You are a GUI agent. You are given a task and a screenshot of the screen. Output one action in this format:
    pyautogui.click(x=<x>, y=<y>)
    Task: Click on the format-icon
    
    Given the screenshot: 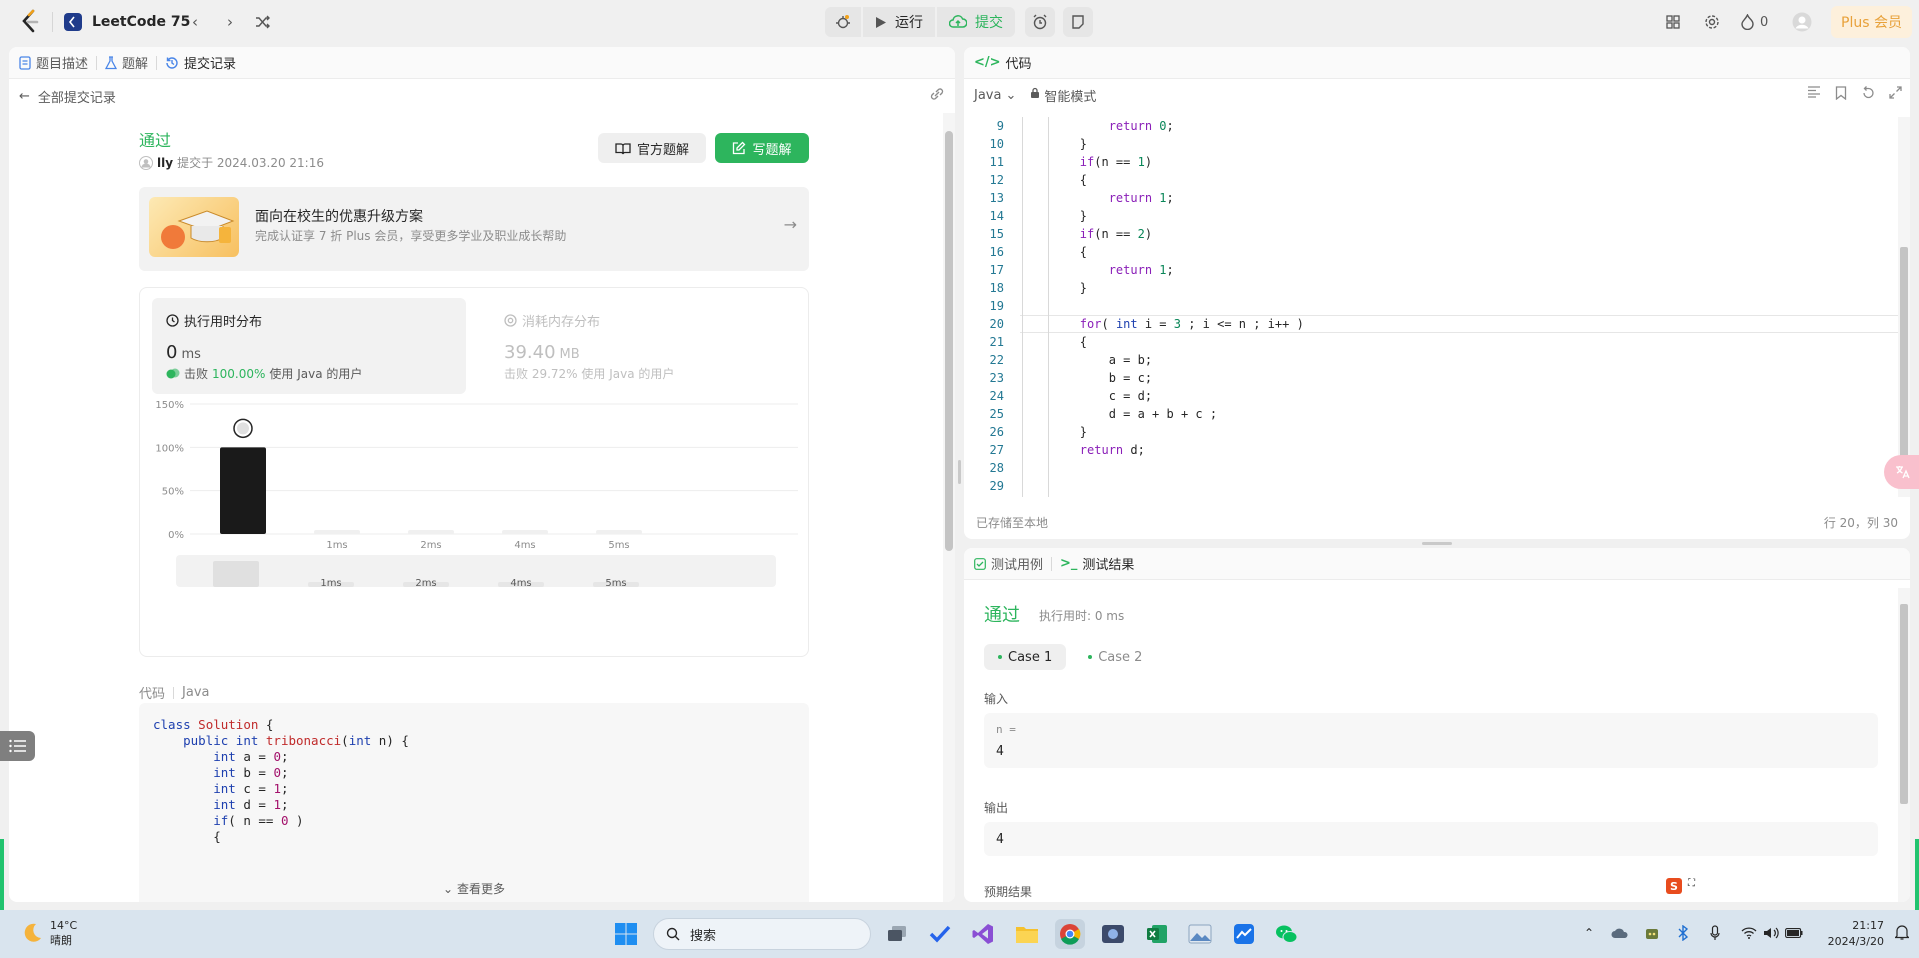 What is the action you would take?
    pyautogui.click(x=1814, y=95)
    